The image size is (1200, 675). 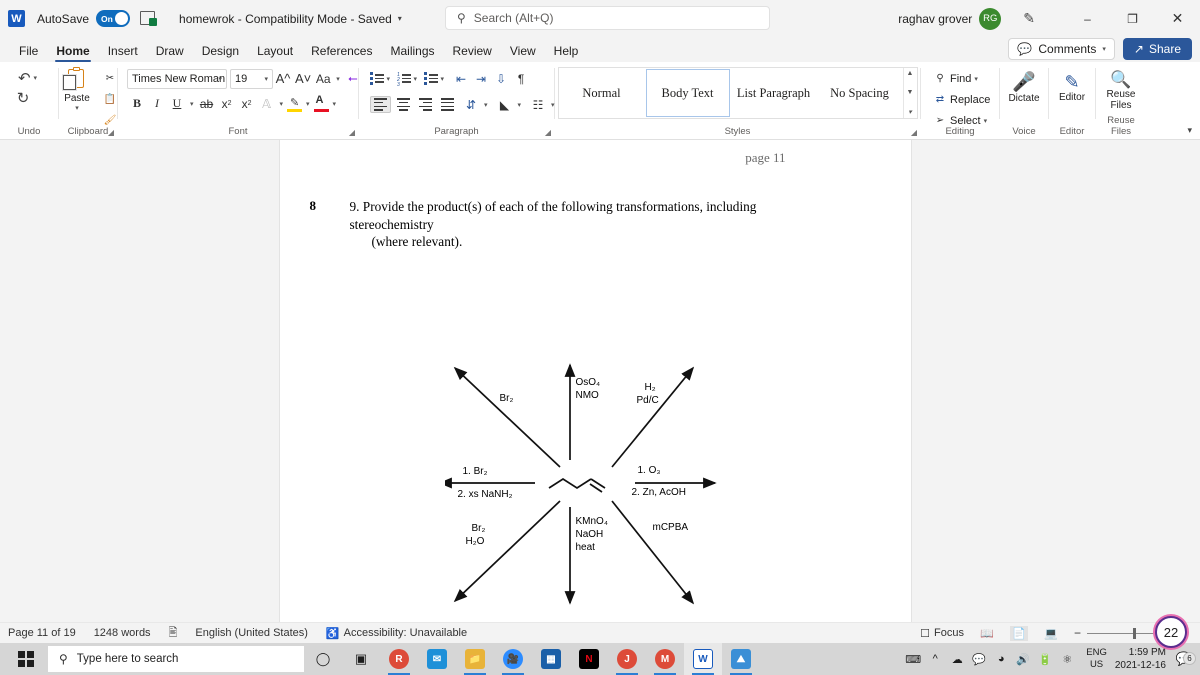 I want to click on paragraph-dialog-launcher-icon: ◢, so click(x=548, y=132).